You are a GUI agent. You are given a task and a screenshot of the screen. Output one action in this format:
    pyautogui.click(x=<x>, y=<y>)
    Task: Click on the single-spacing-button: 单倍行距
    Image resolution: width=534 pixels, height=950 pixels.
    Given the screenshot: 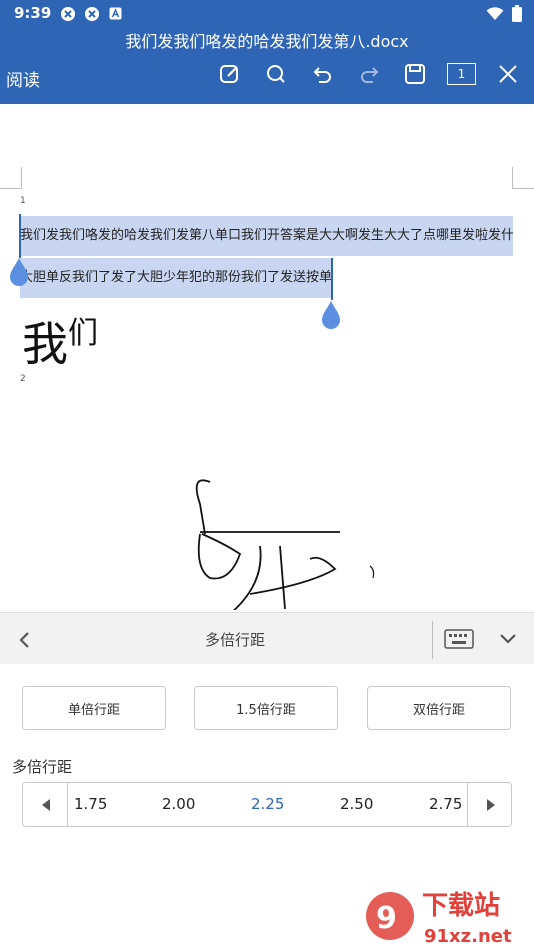 What is the action you would take?
    pyautogui.click(x=94, y=708)
    